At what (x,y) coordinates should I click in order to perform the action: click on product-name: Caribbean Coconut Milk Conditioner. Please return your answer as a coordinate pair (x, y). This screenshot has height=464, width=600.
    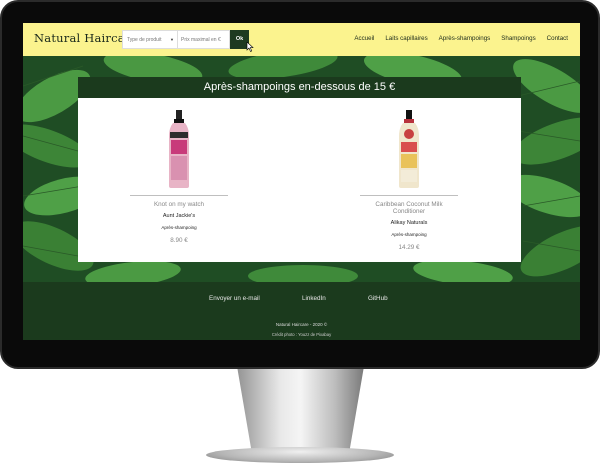
    Looking at the image, I should click on (409, 208).